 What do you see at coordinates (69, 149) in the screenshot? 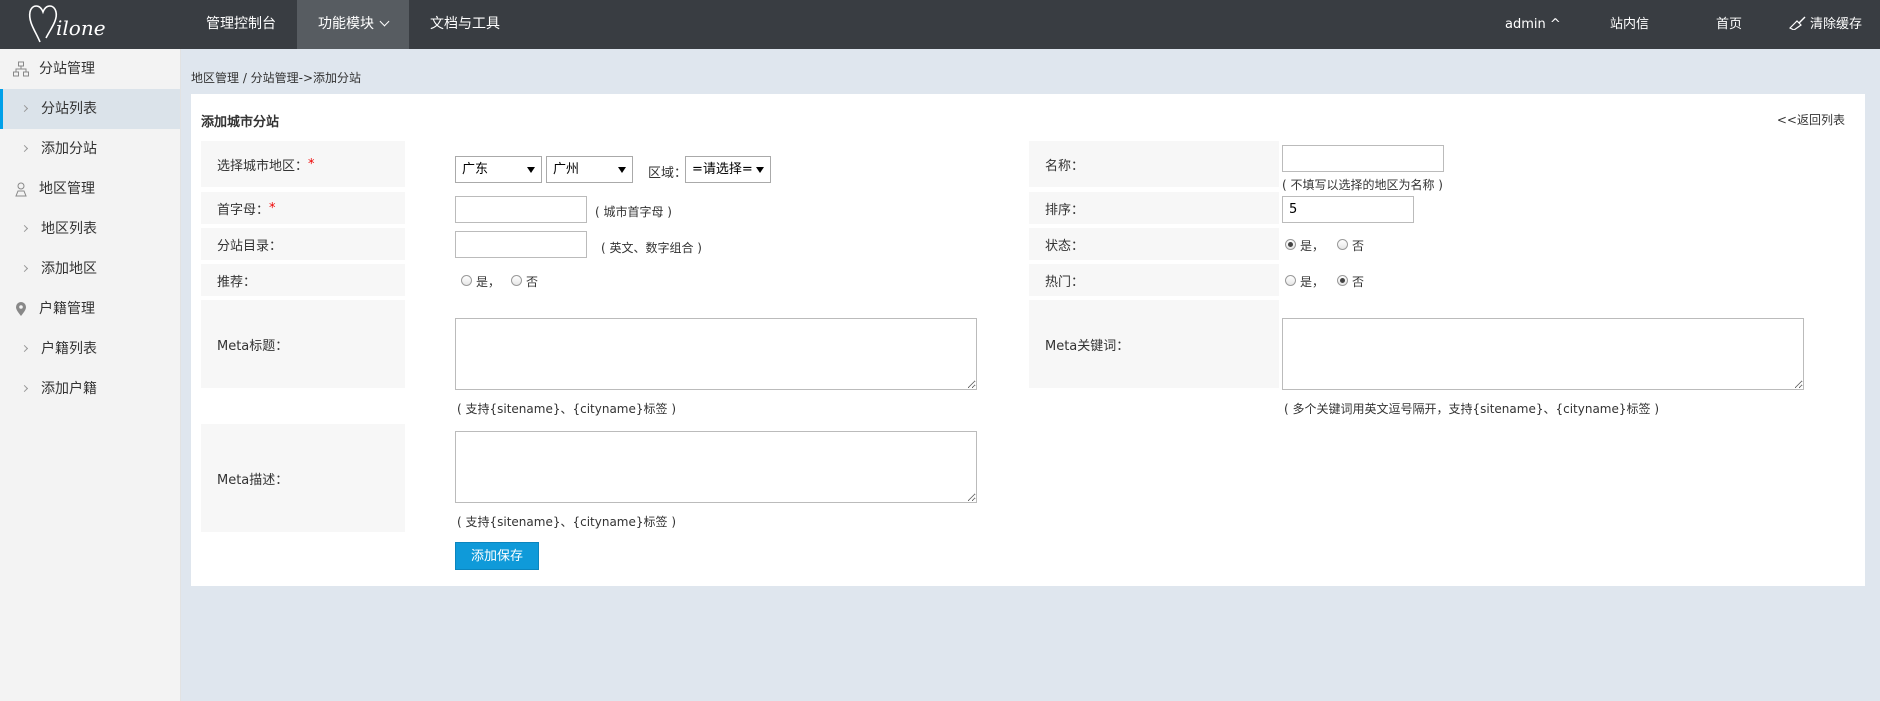
I see `sidebar-item-label: 添加分站` at bounding box center [69, 149].